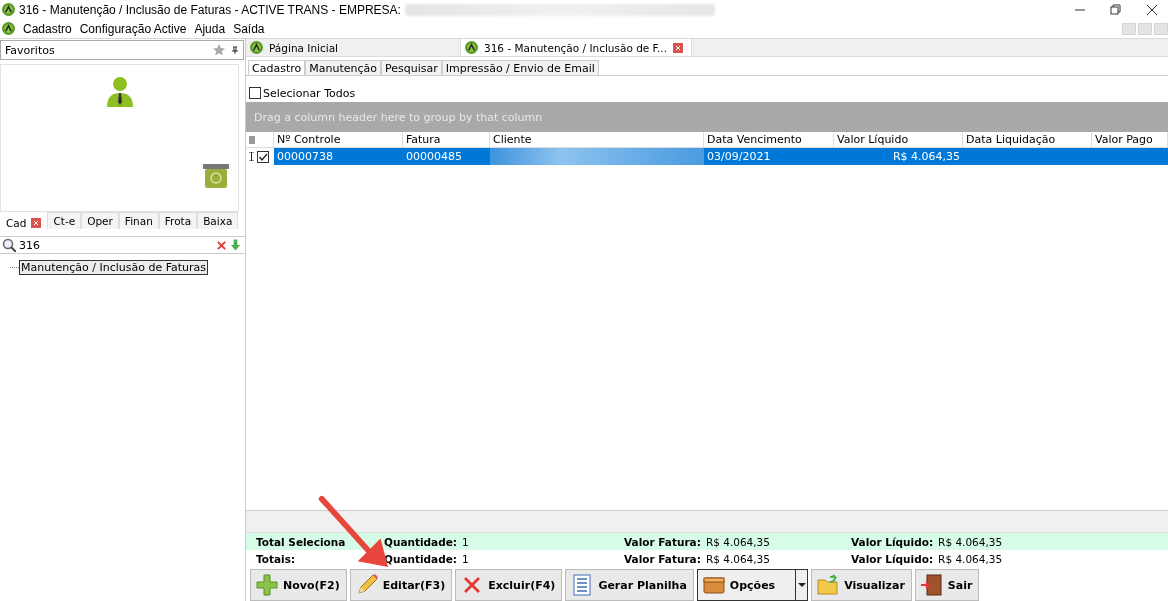 Image resolution: width=1168 pixels, height=601 pixels. I want to click on dropdown-button, so click(802, 585).